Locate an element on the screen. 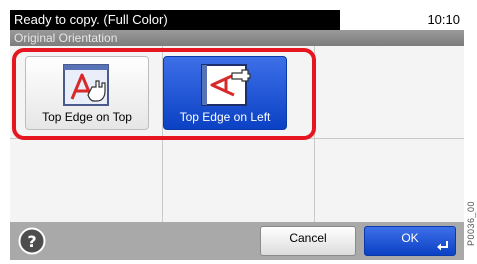  screen-title-bar: Original Orientation is located at coordinates (237, 38).